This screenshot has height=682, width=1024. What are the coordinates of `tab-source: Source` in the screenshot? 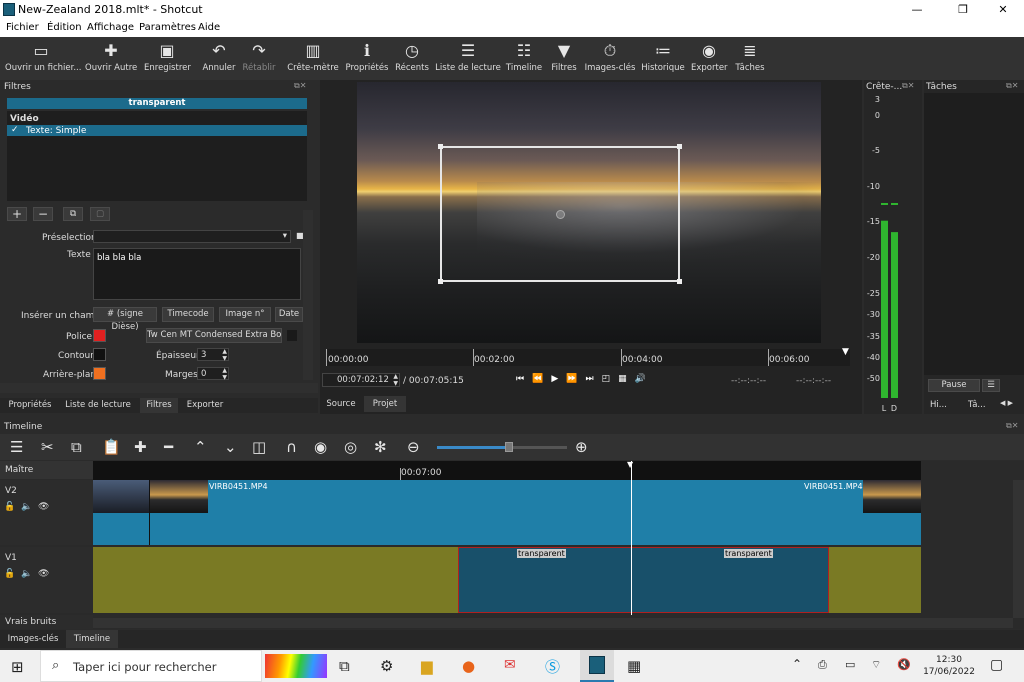 It's located at (341, 404).